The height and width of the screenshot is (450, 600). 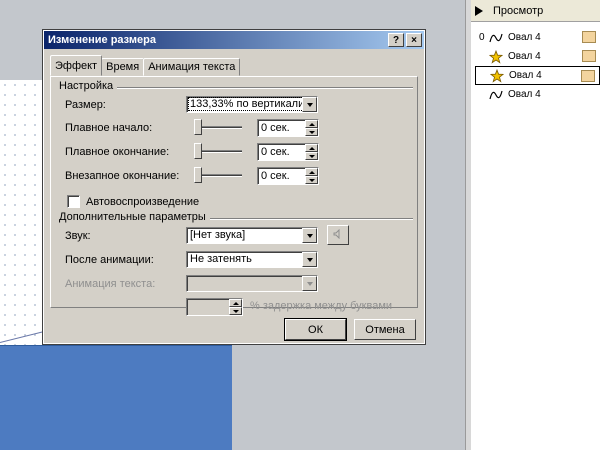 I want to click on ok-button: ОК, so click(x=315, y=329).